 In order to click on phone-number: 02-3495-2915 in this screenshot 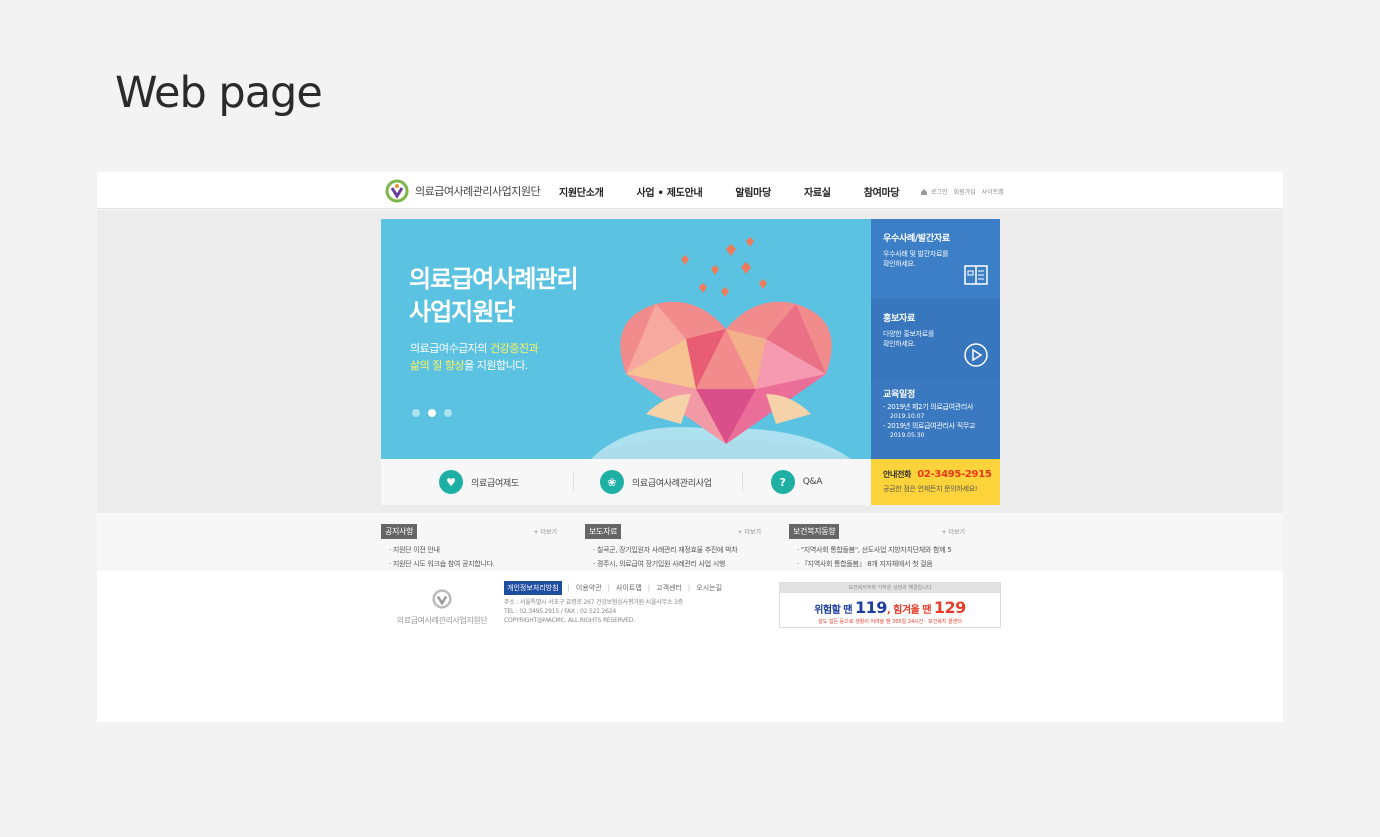, I will do `click(954, 474)`.